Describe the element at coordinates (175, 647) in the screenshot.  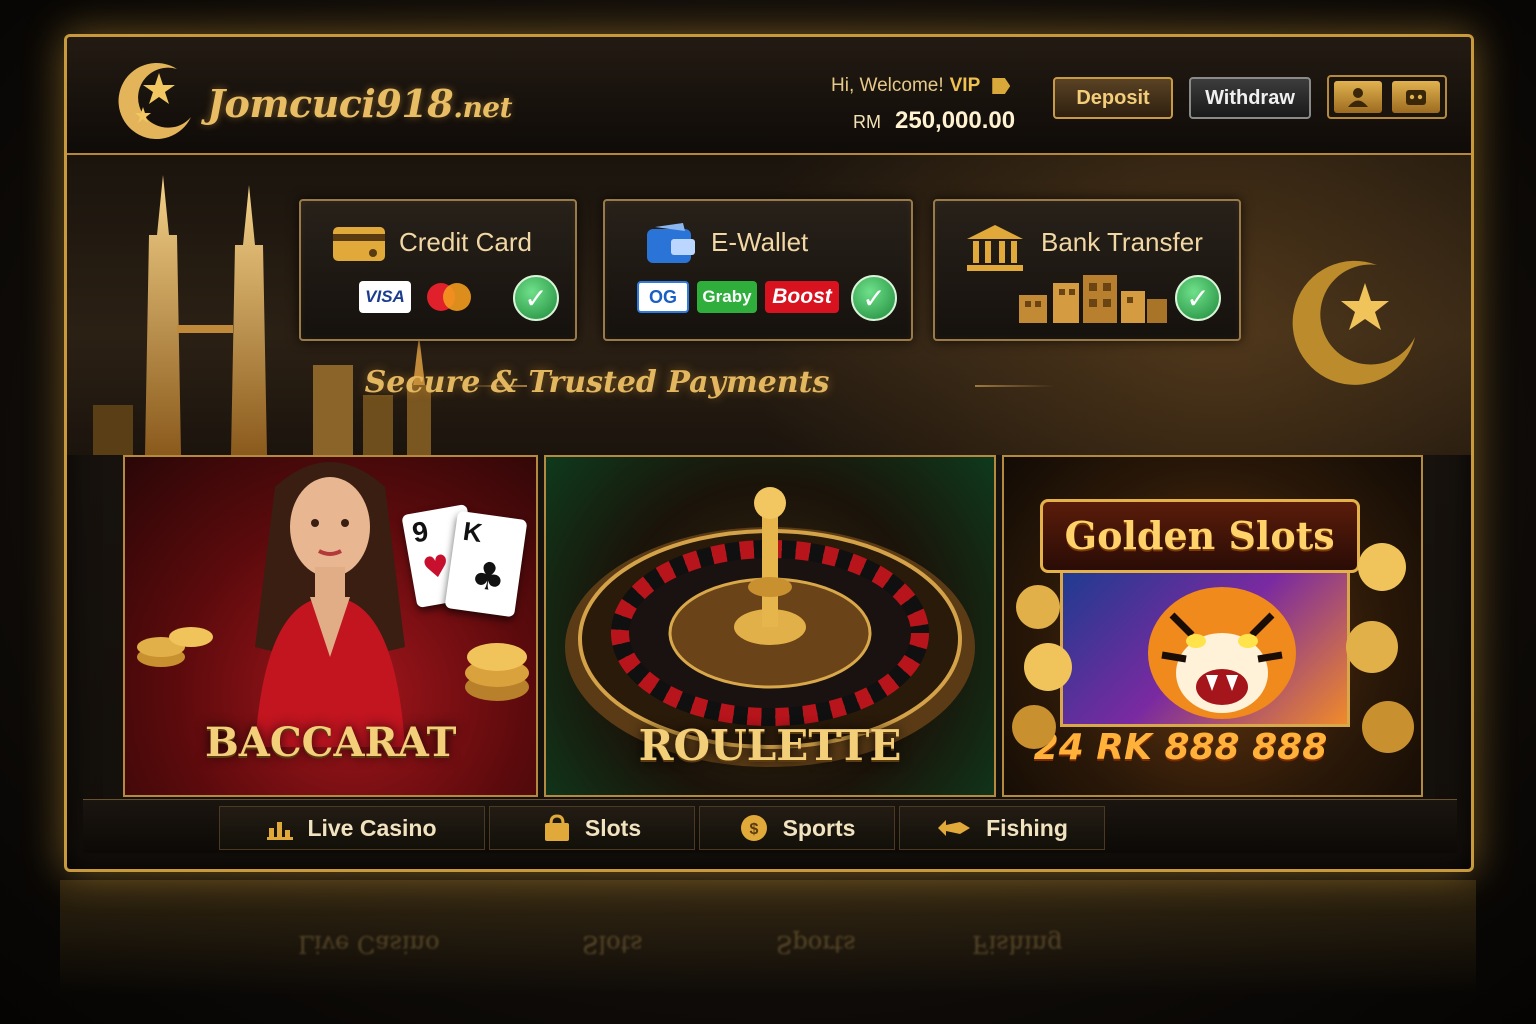
I see `gold-coins-icon` at that location.